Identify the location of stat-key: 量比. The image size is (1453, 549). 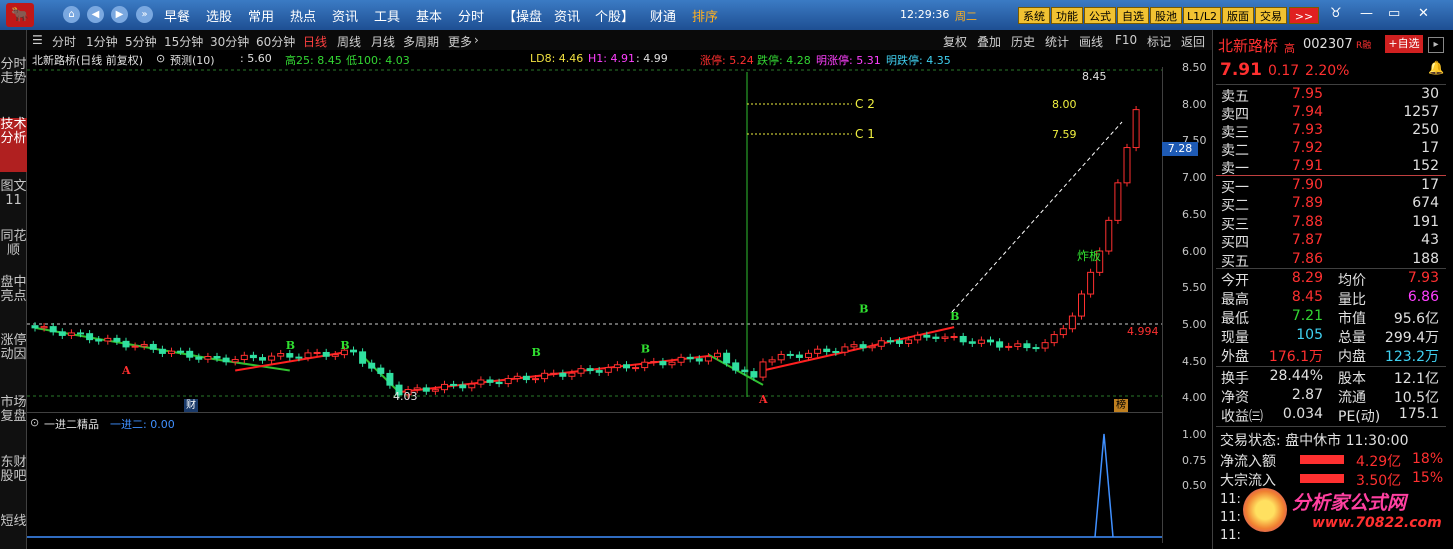
(1352, 300).